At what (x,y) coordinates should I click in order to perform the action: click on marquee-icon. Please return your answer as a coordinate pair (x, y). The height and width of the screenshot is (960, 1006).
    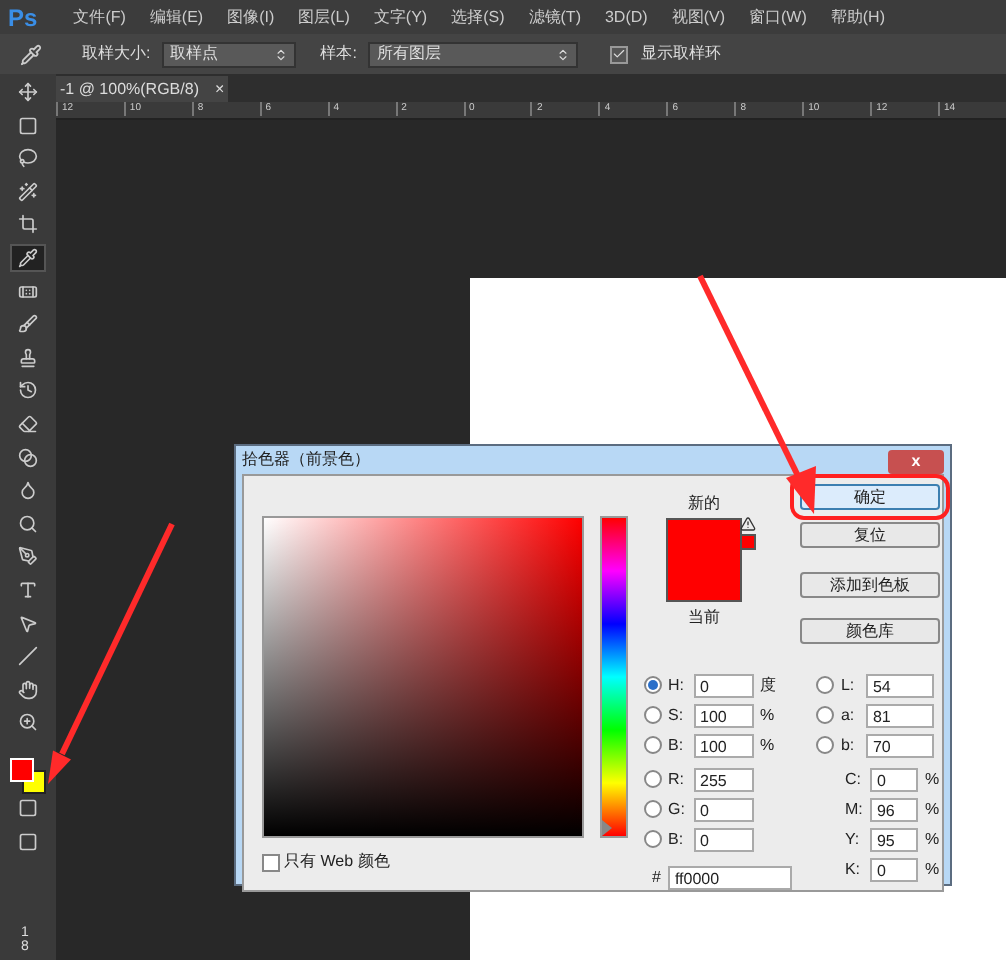
    Looking at the image, I should click on (28, 125).